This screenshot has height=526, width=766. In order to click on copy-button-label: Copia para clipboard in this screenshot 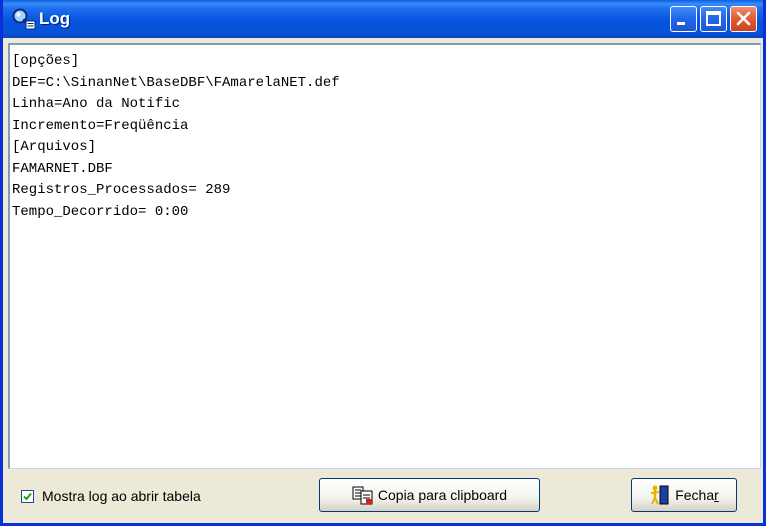, I will do `click(442, 495)`.